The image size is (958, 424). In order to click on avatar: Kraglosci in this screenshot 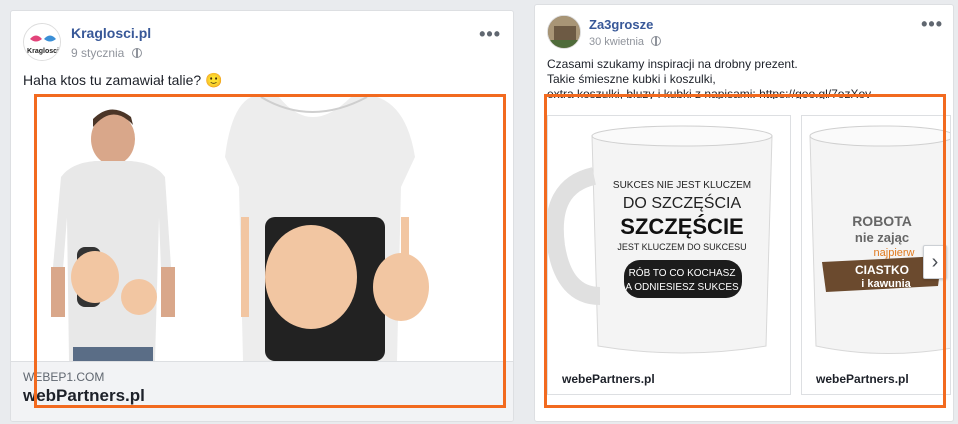, I will do `click(42, 42)`.